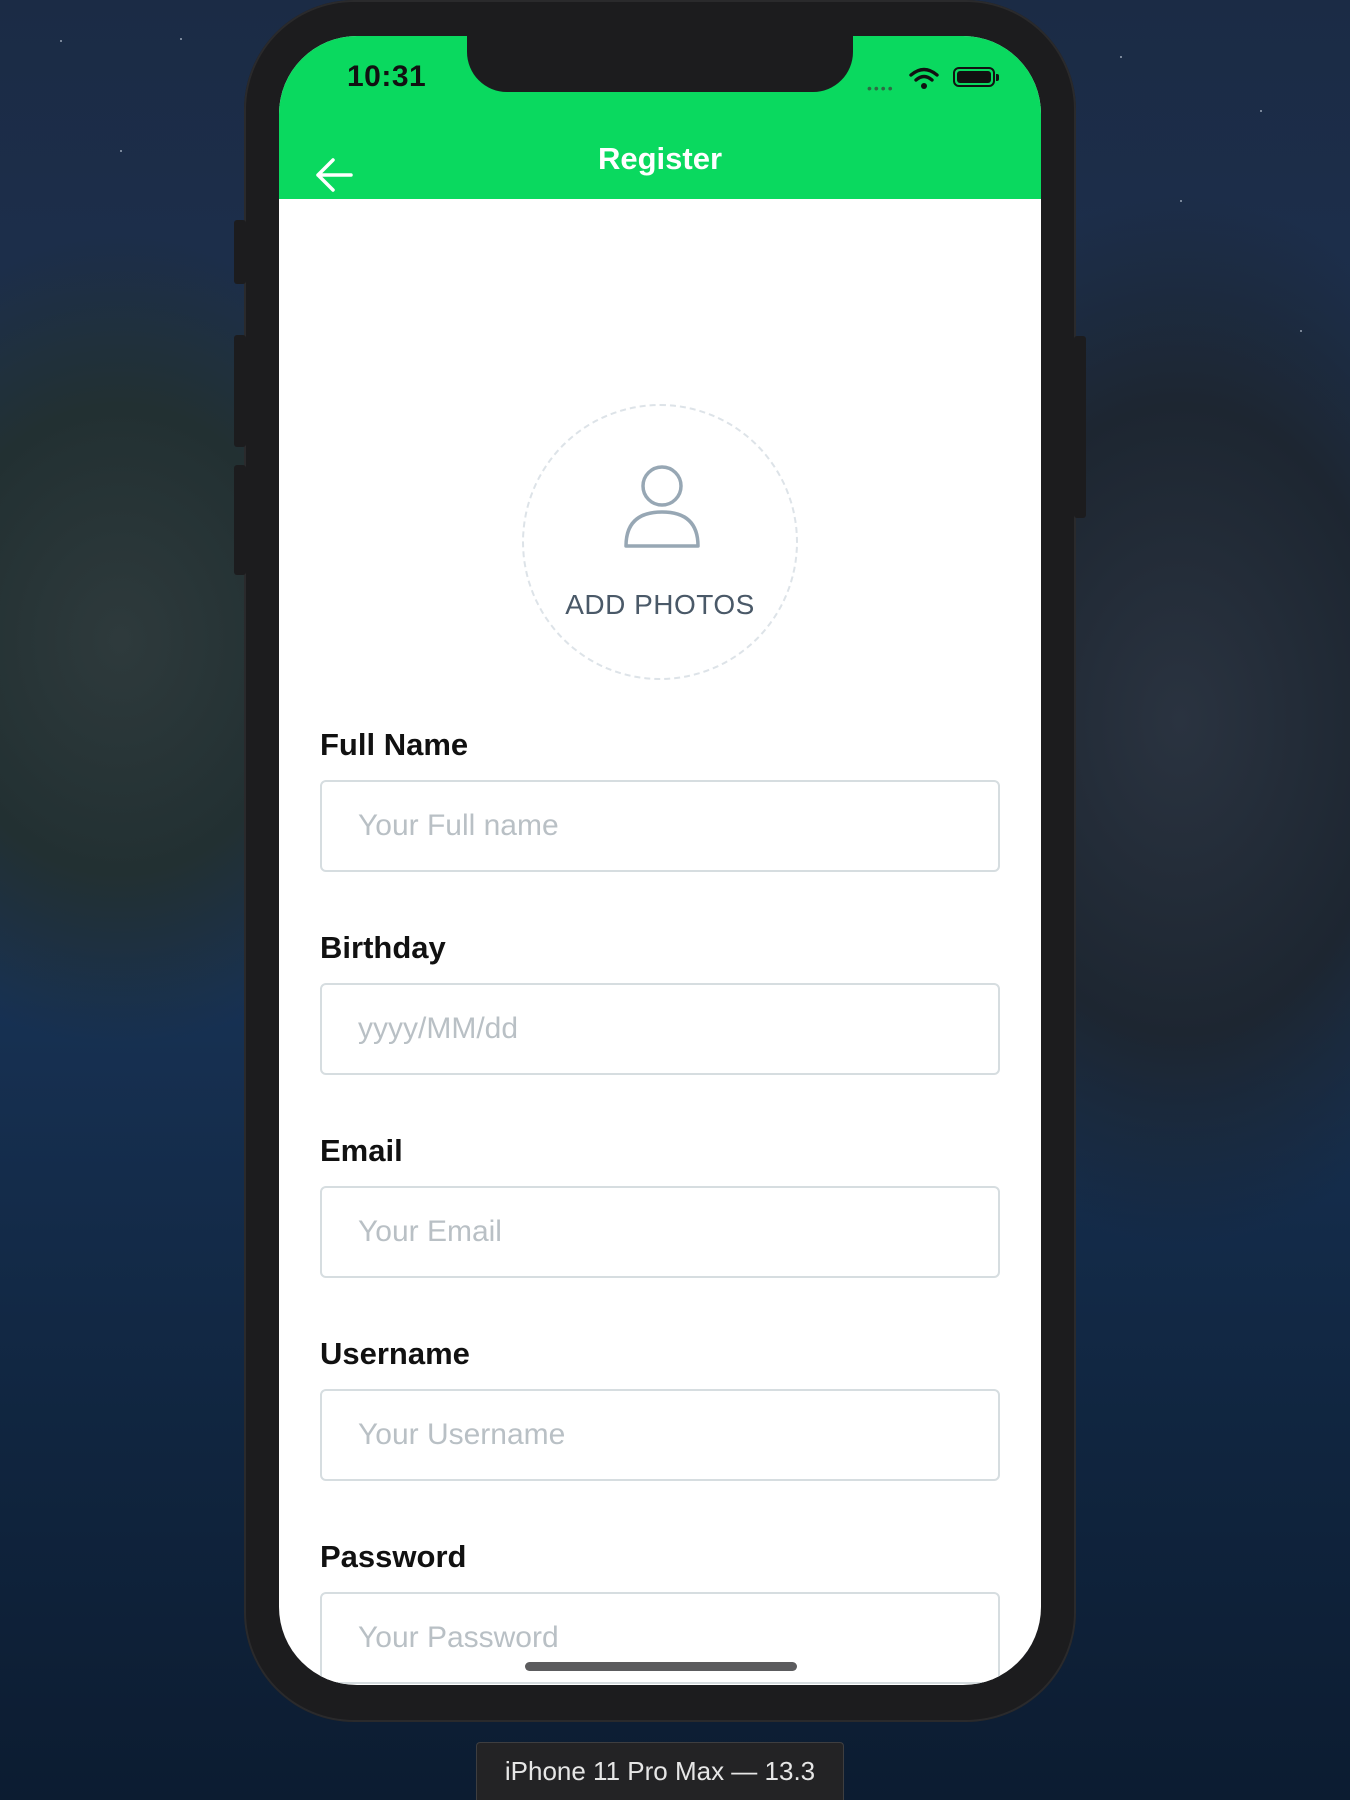  What do you see at coordinates (660, 1232) in the screenshot?
I see `email-input` at bounding box center [660, 1232].